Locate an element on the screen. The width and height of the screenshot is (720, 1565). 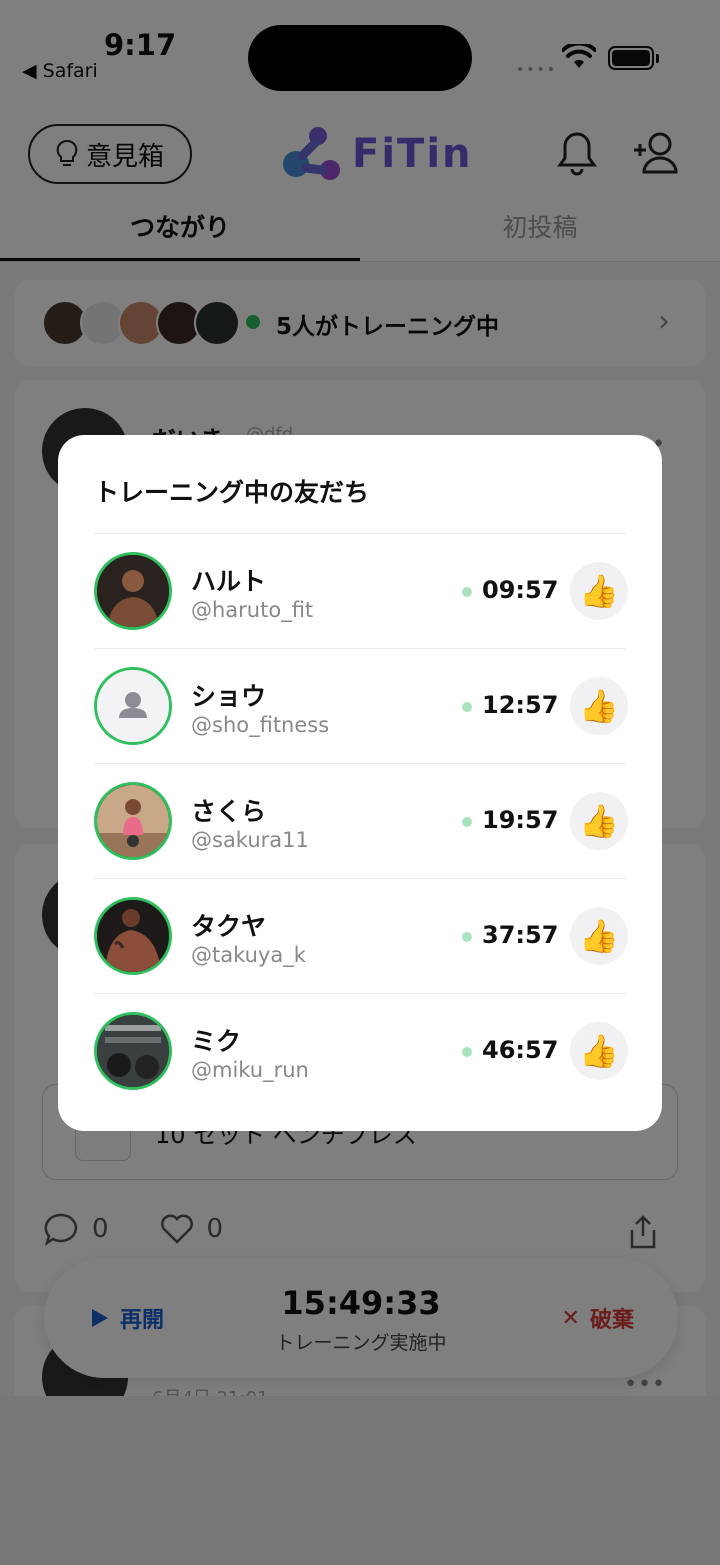
training-elapsed: 19:57 is located at coordinates (520, 820).